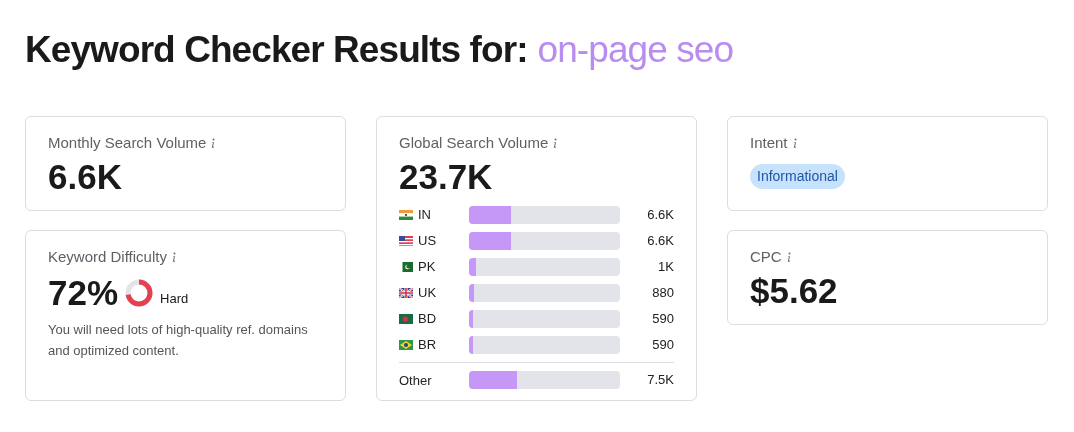 The width and height of the screenshot is (1074, 432). What do you see at coordinates (474, 143) in the screenshot?
I see `card-label: Global Search Volume` at bounding box center [474, 143].